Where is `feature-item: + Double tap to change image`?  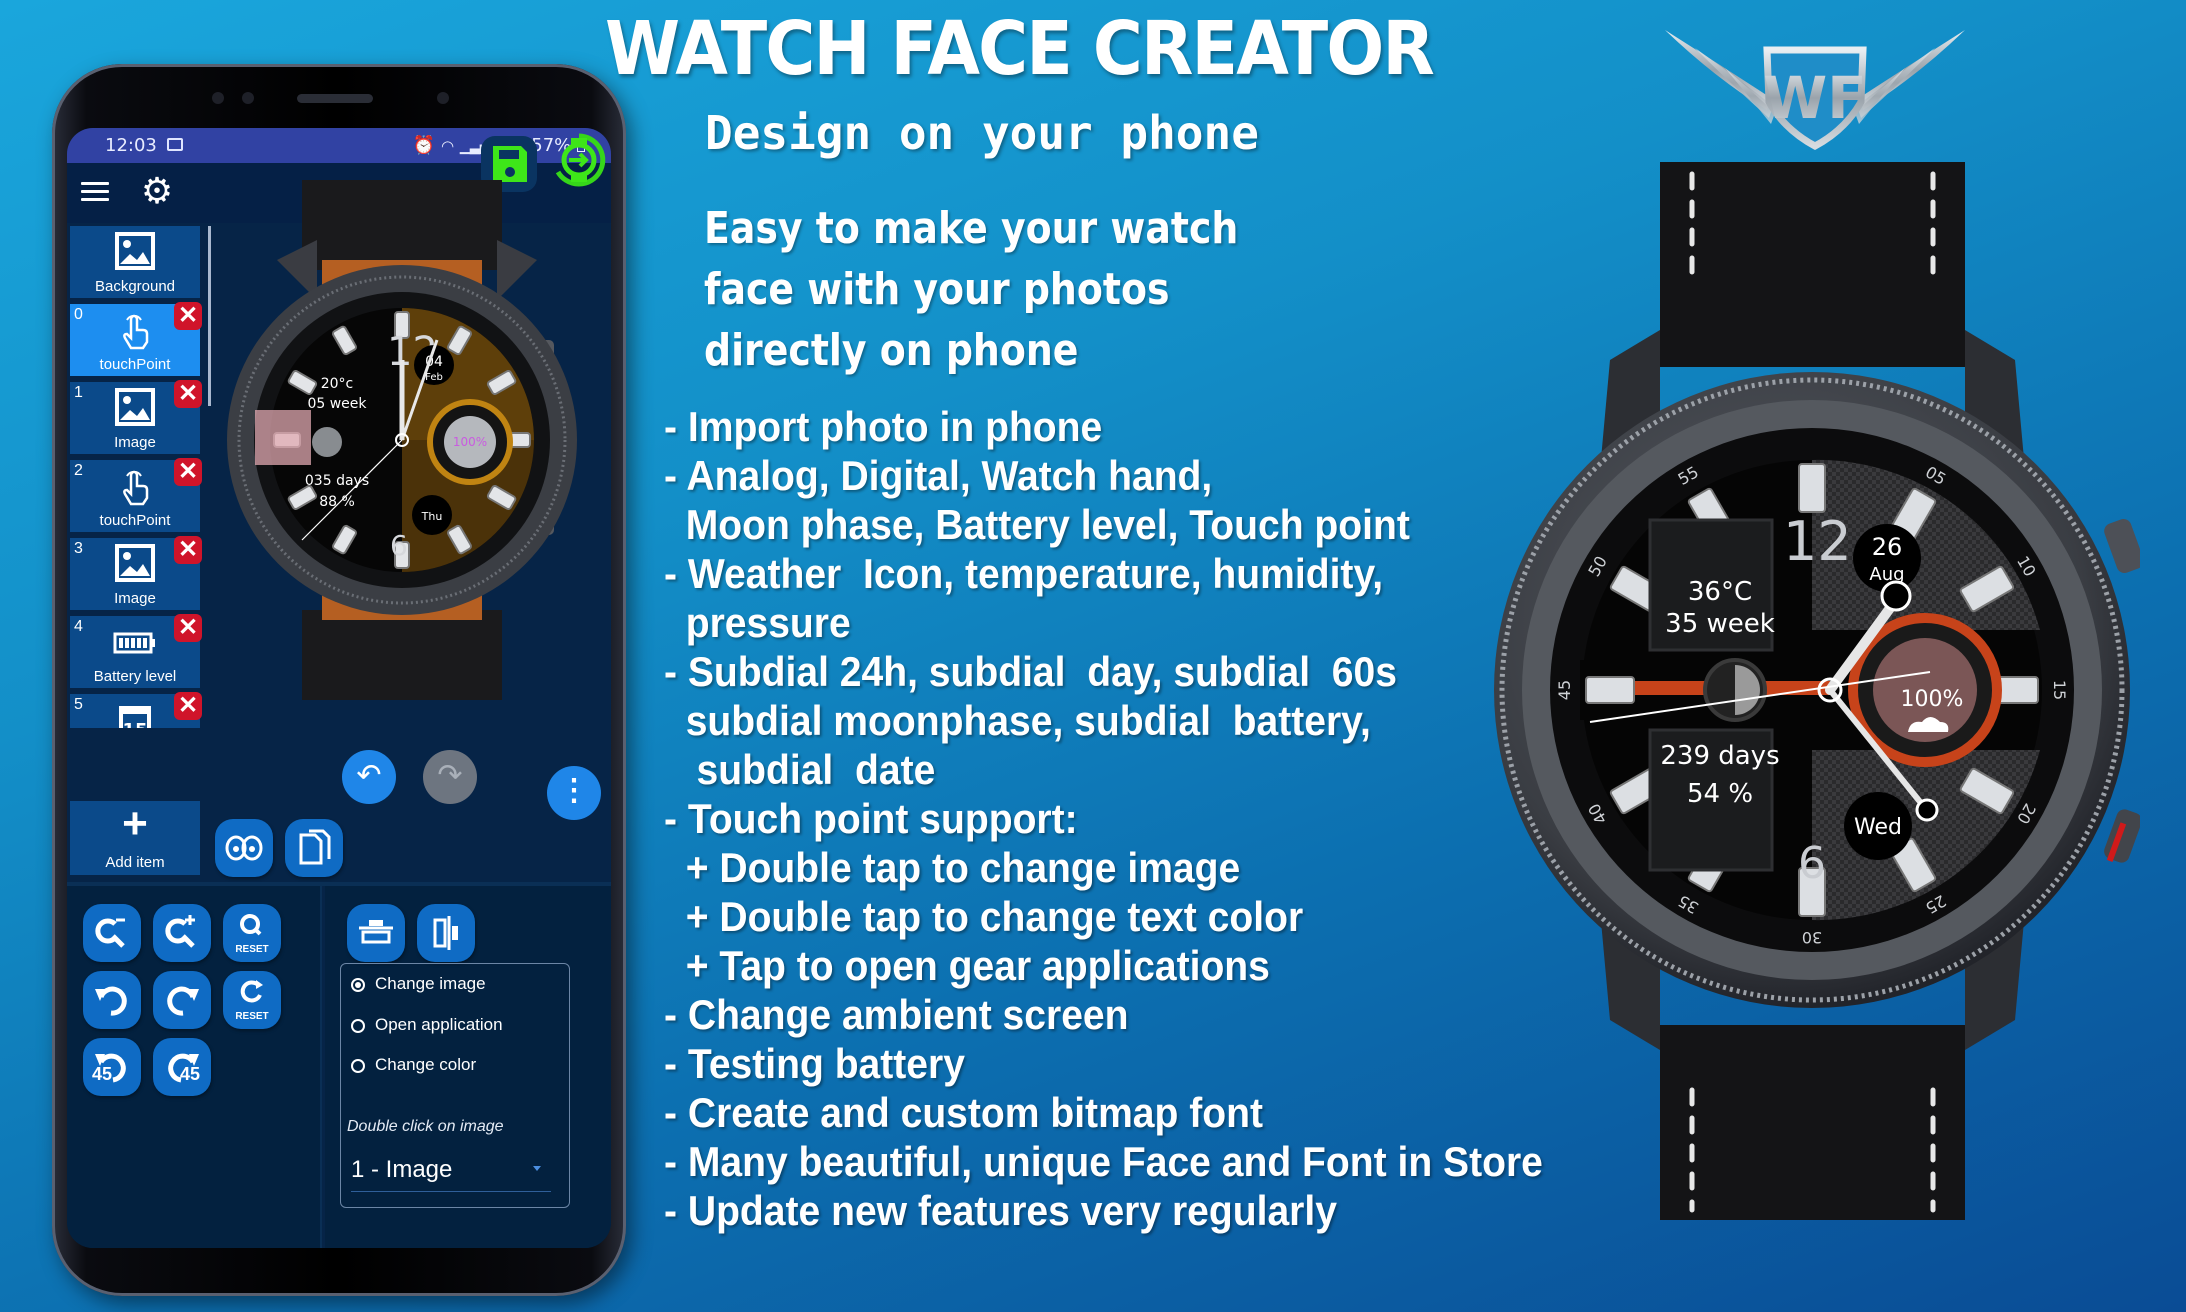
feature-item: + Double tap to change image is located at coordinates (952, 867).